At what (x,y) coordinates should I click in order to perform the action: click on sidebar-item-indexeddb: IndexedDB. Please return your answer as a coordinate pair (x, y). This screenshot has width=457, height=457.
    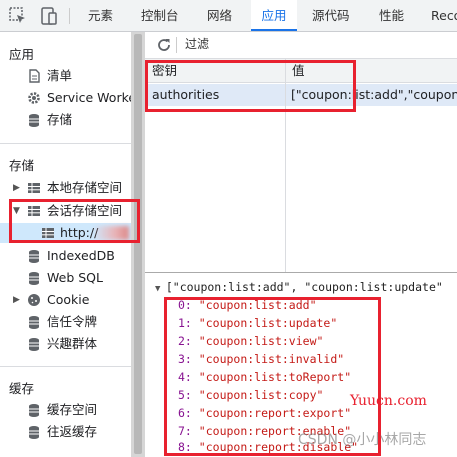
    Looking at the image, I should click on (65, 256).